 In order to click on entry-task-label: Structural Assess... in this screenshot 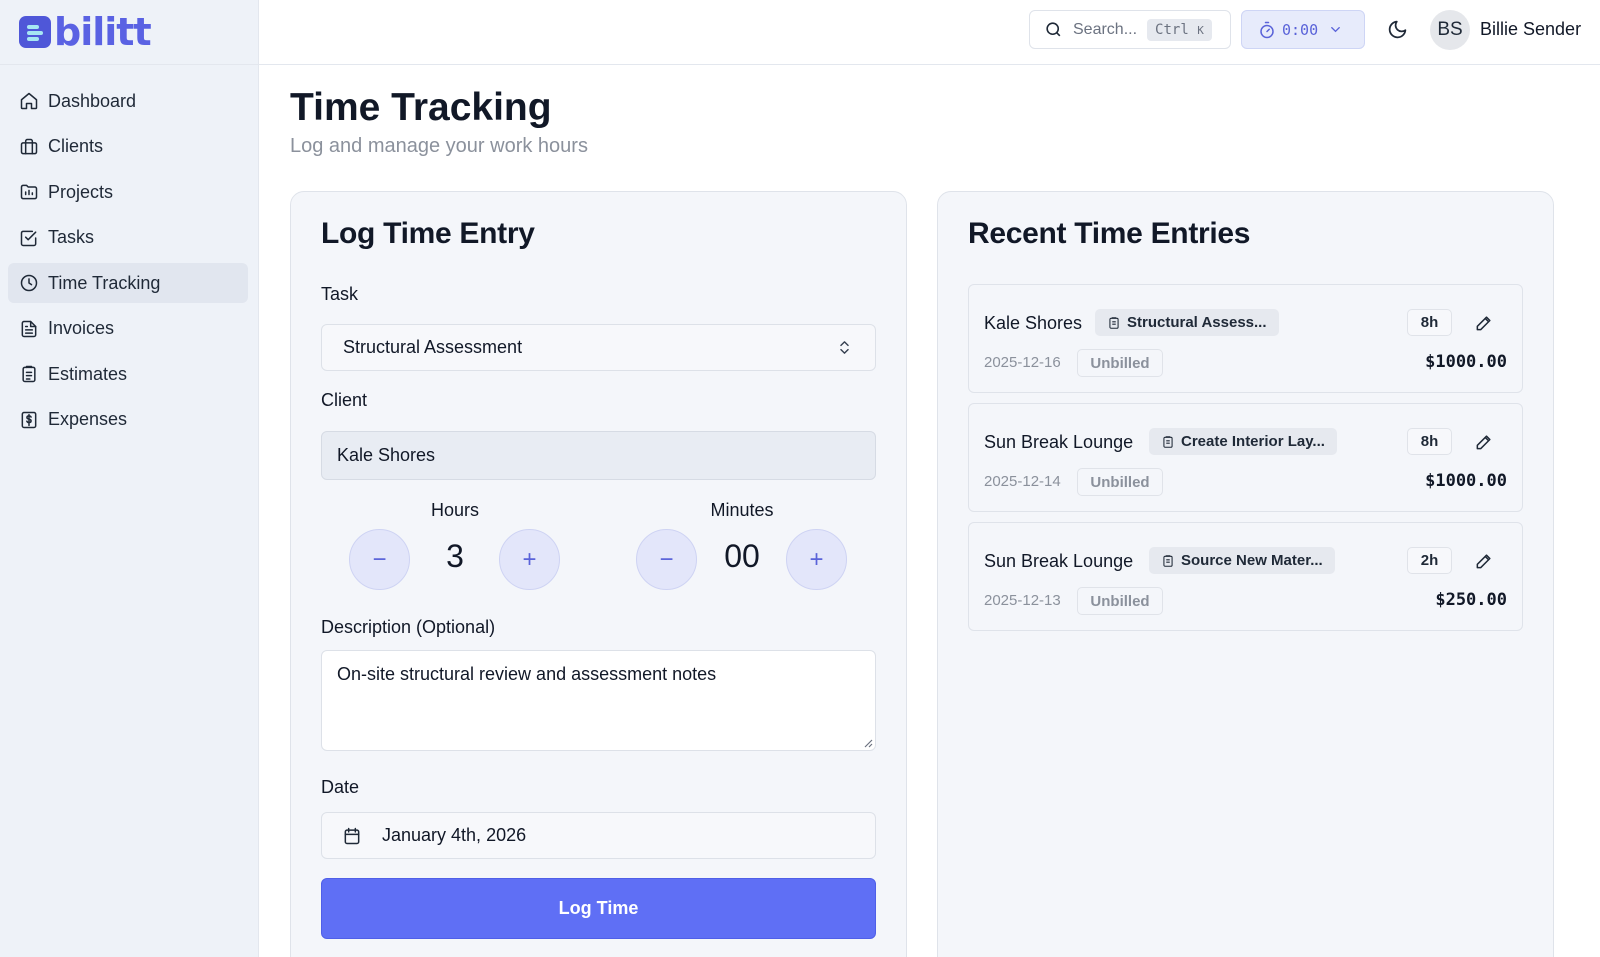, I will do `click(1197, 322)`.